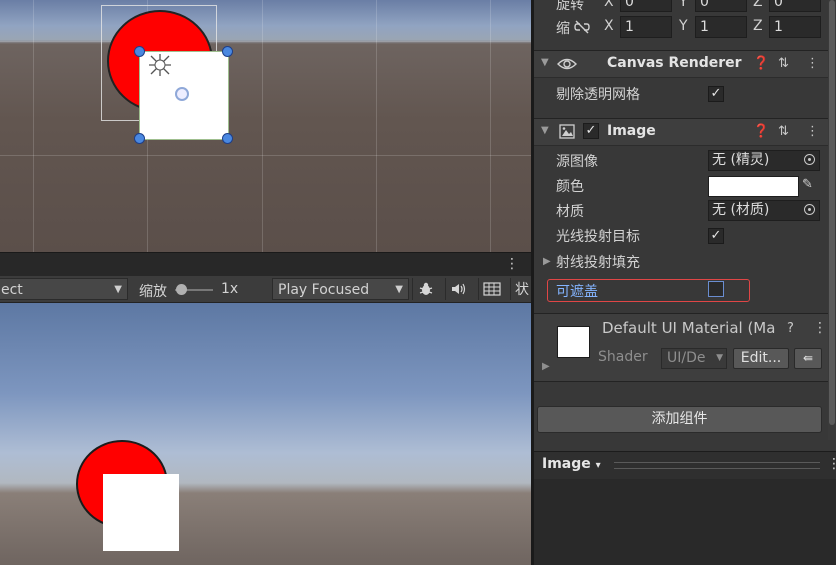 The image size is (836, 565). What do you see at coordinates (458, 289) in the screenshot?
I see `audio-icon` at bounding box center [458, 289].